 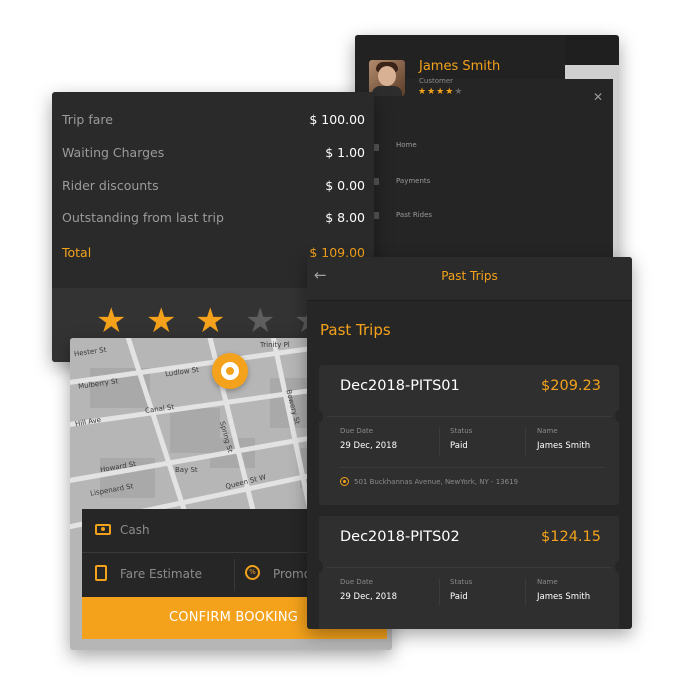 I want to click on calculator-icon, so click(x=101, y=573).